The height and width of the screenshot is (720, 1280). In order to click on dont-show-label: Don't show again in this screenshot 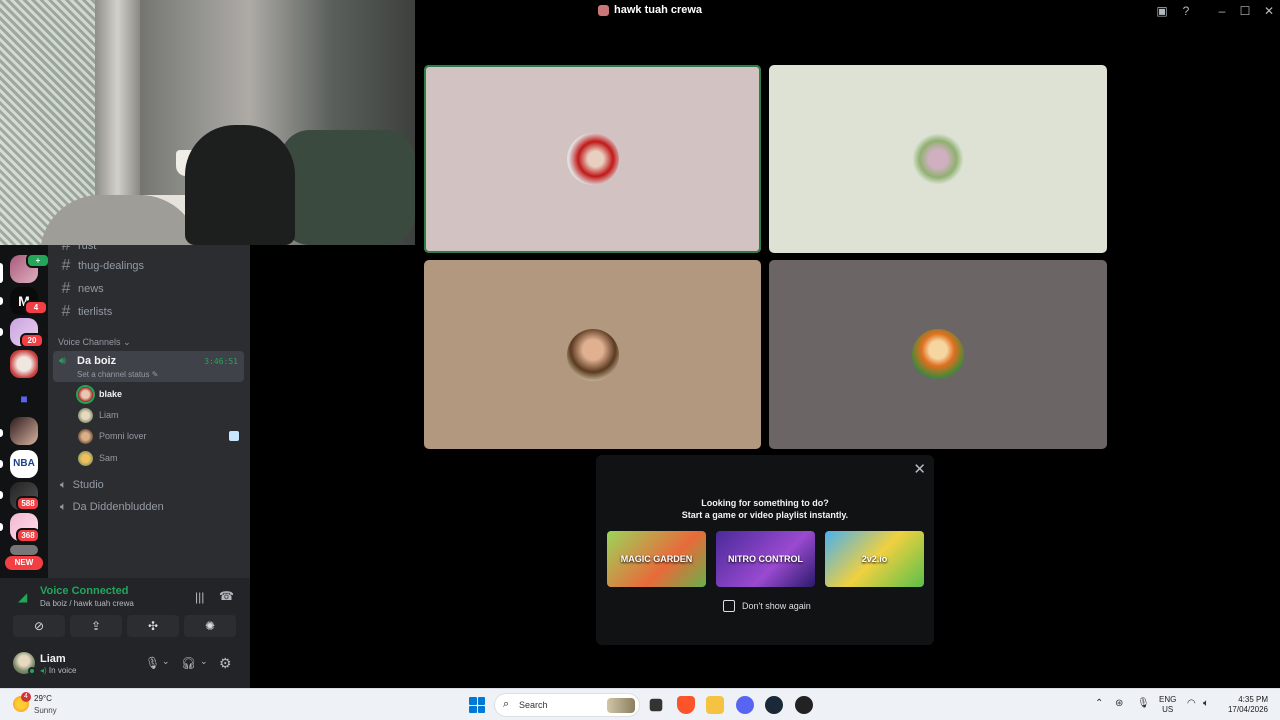, I will do `click(776, 606)`.